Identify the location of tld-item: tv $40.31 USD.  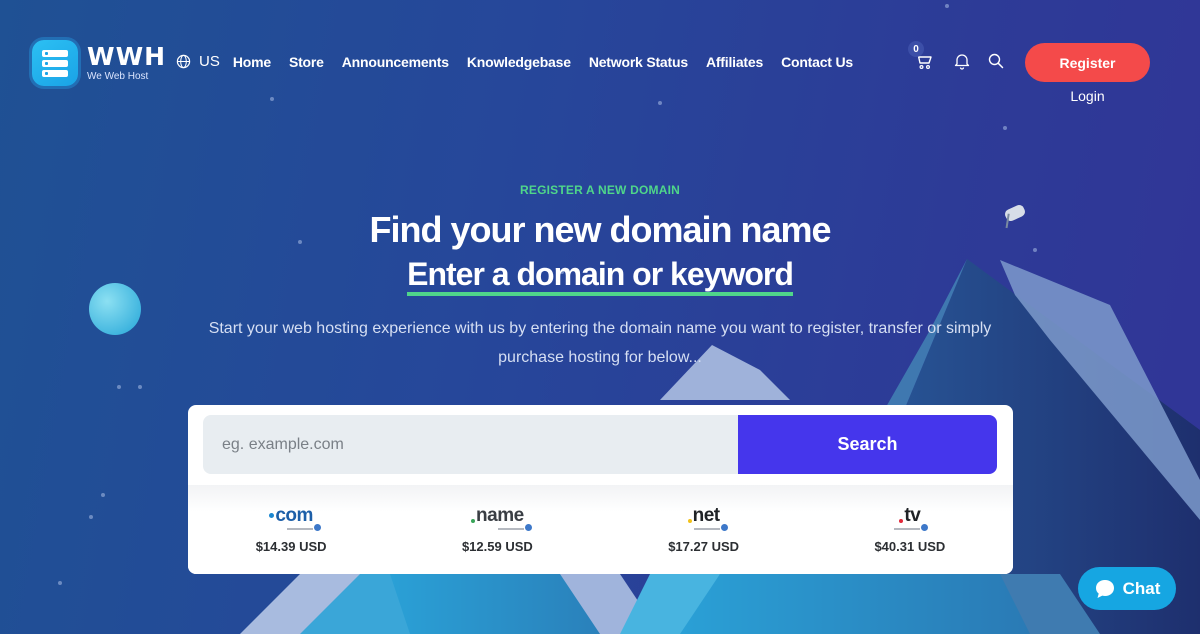
(910, 529).